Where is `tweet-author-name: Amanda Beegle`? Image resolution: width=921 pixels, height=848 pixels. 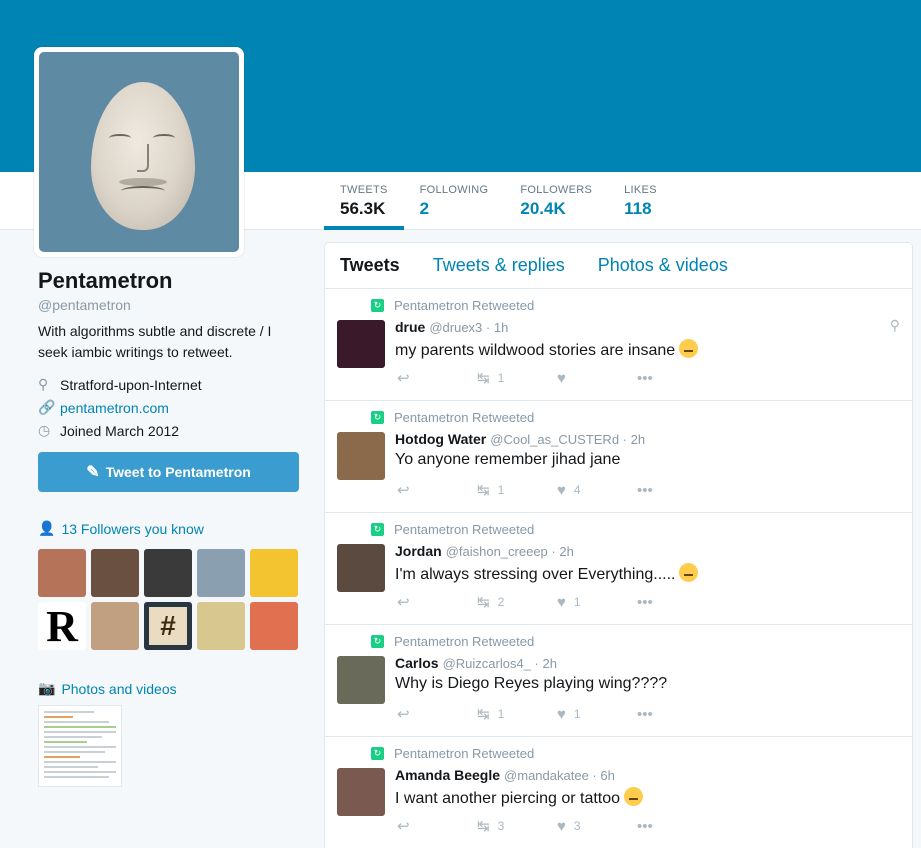
tweet-author-name: Amanda Beegle is located at coordinates (447, 775).